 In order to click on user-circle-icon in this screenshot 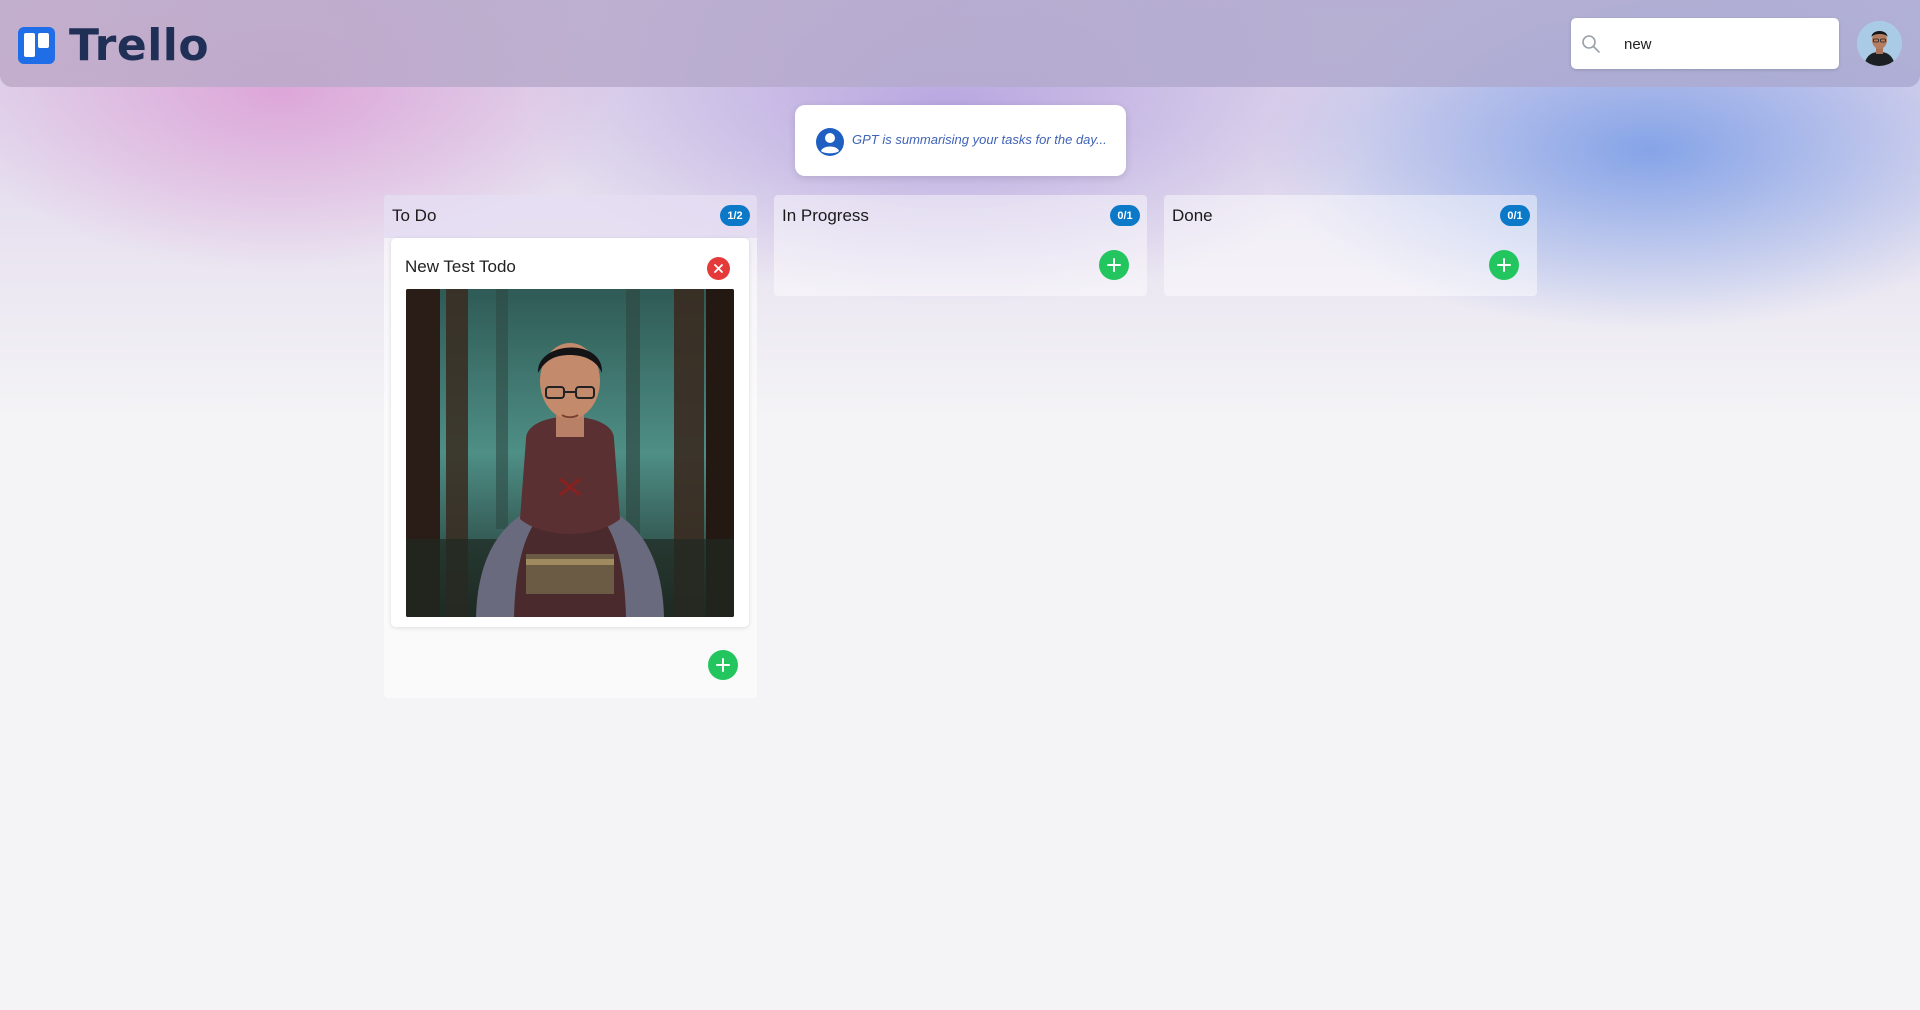, I will do `click(830, 142)`.